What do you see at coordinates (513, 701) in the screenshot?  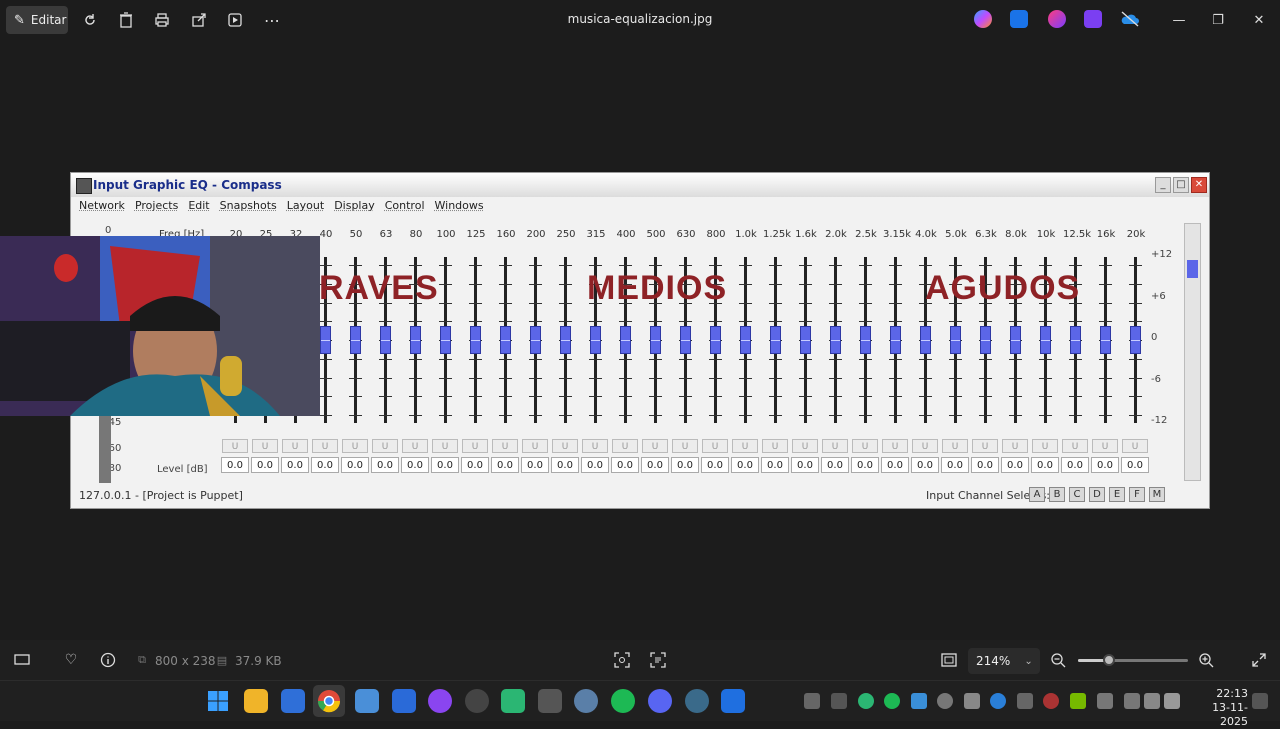 I see `excel-like-icon` at bounding box center [513, 701].